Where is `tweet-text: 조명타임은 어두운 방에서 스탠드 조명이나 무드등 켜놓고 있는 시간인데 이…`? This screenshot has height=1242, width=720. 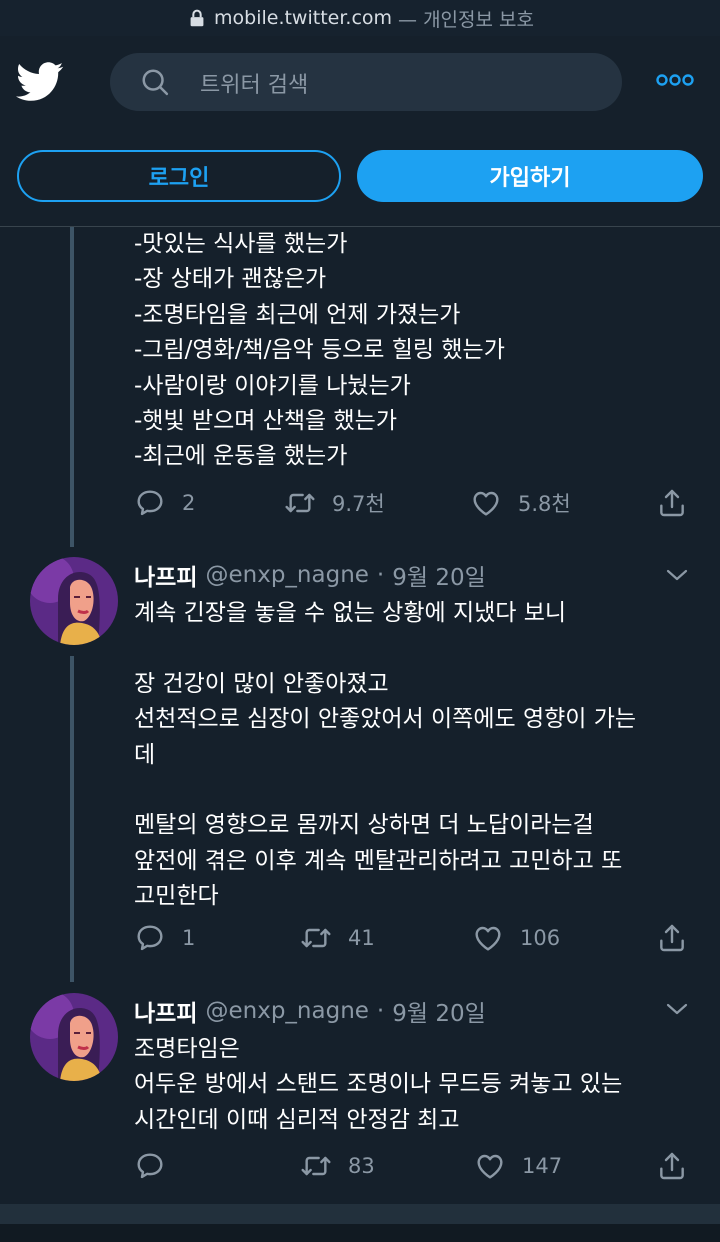 tweet-text: 조명타임은 어두운 방에서 스탠드 조명이나 무드등 켜놓고 있는 시간인데 이… is located at coordinates (378, 1084).